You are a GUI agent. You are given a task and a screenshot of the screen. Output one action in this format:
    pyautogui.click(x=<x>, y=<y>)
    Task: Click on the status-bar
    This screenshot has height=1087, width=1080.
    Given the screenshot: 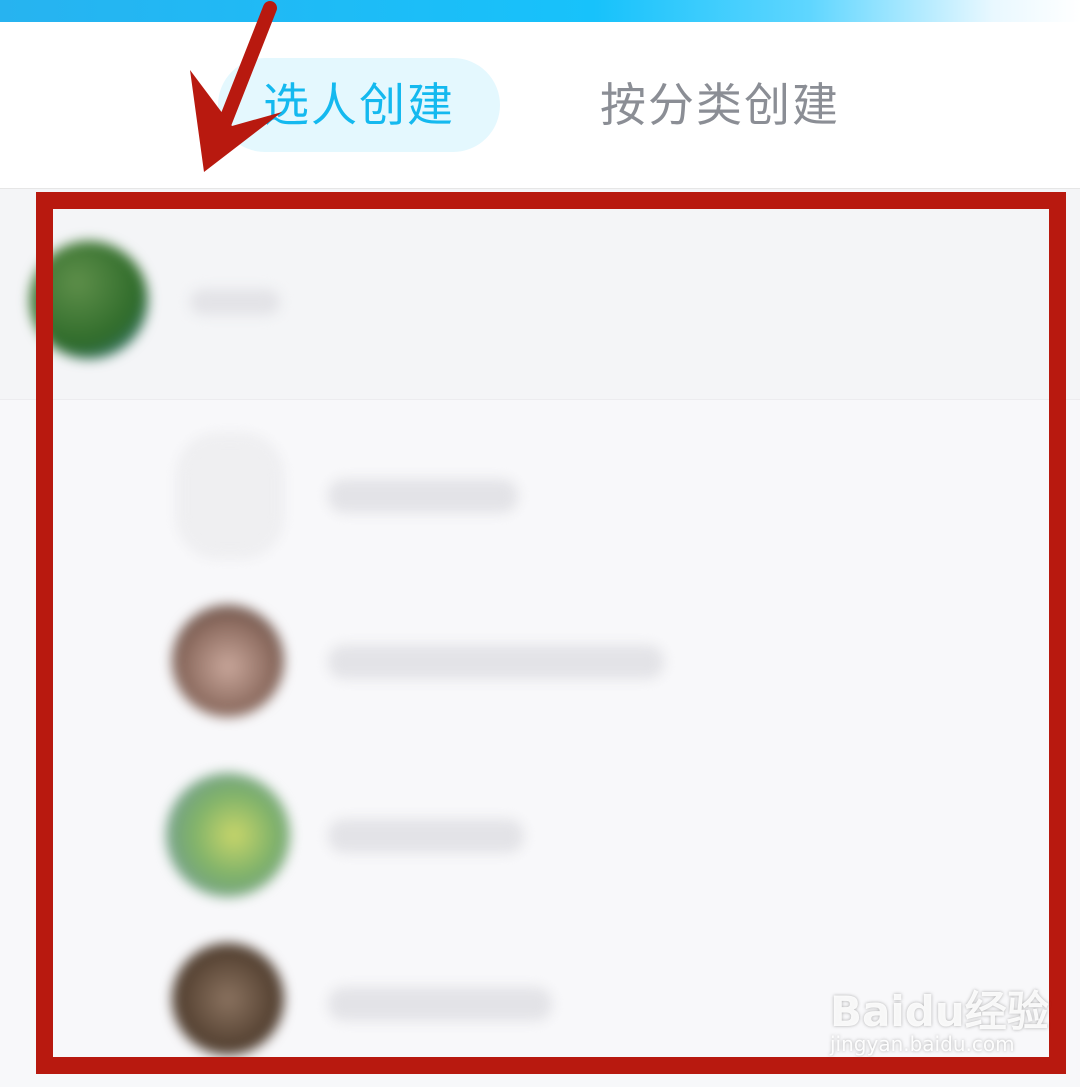 What is the action you would take?
    pyautogui.click(x=540, y=11)
    